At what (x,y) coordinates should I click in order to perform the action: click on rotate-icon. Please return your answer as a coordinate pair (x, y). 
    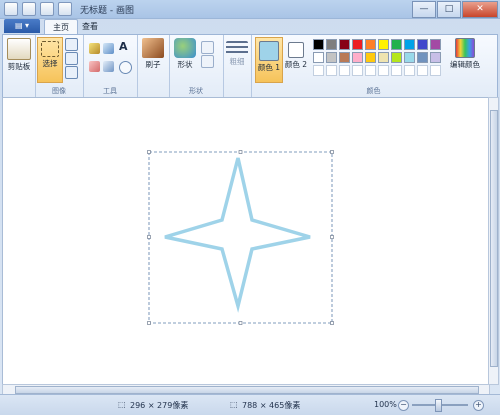
    Looking at the image, I should click on (71, 72).